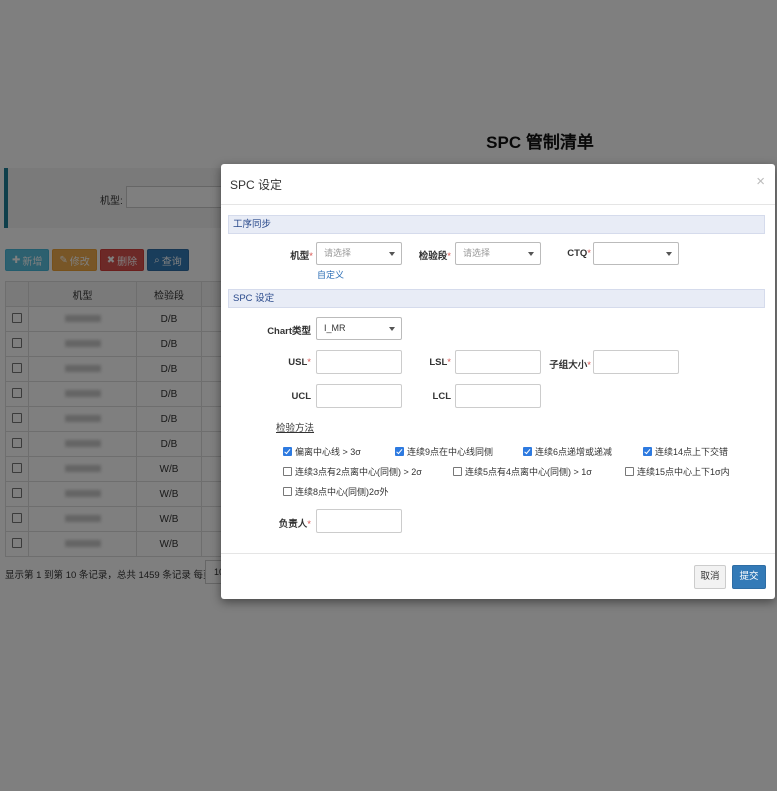  I want to click on section-spc-settings: SPC 设定, so click(496, 298).